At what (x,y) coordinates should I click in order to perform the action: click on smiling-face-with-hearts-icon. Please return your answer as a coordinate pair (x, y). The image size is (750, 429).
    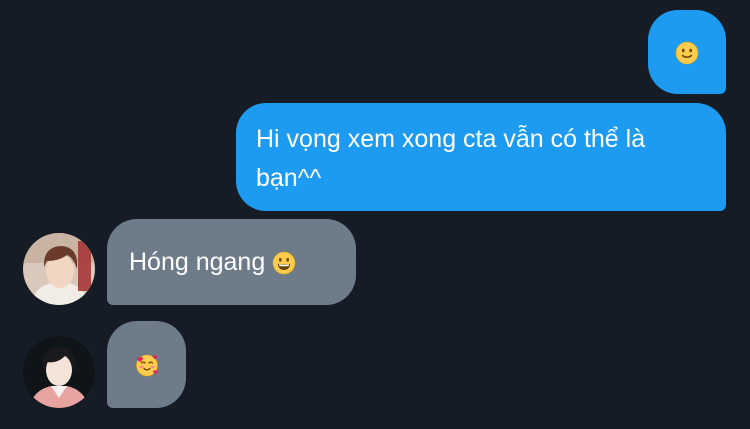
    Looking at the image, I should click on (147, 364).